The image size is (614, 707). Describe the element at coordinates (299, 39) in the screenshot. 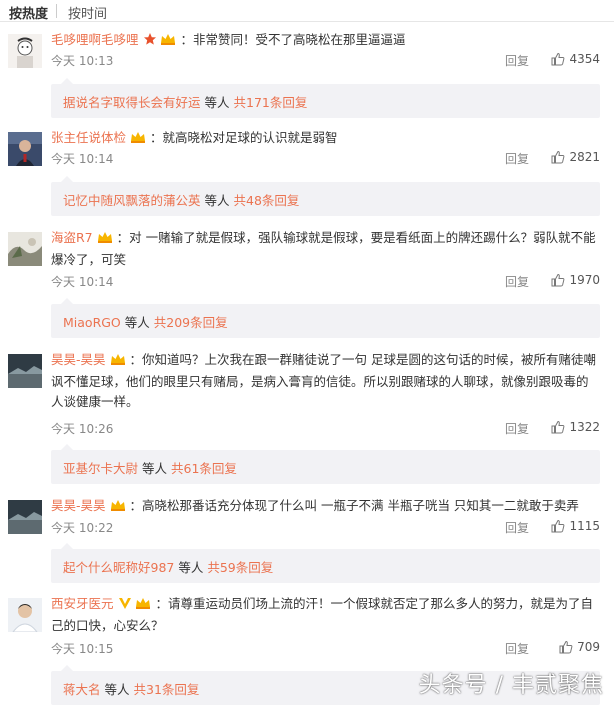

I see `comment-text: 非常赞同！受不了高晓松在那里逼逼逼` at that location.